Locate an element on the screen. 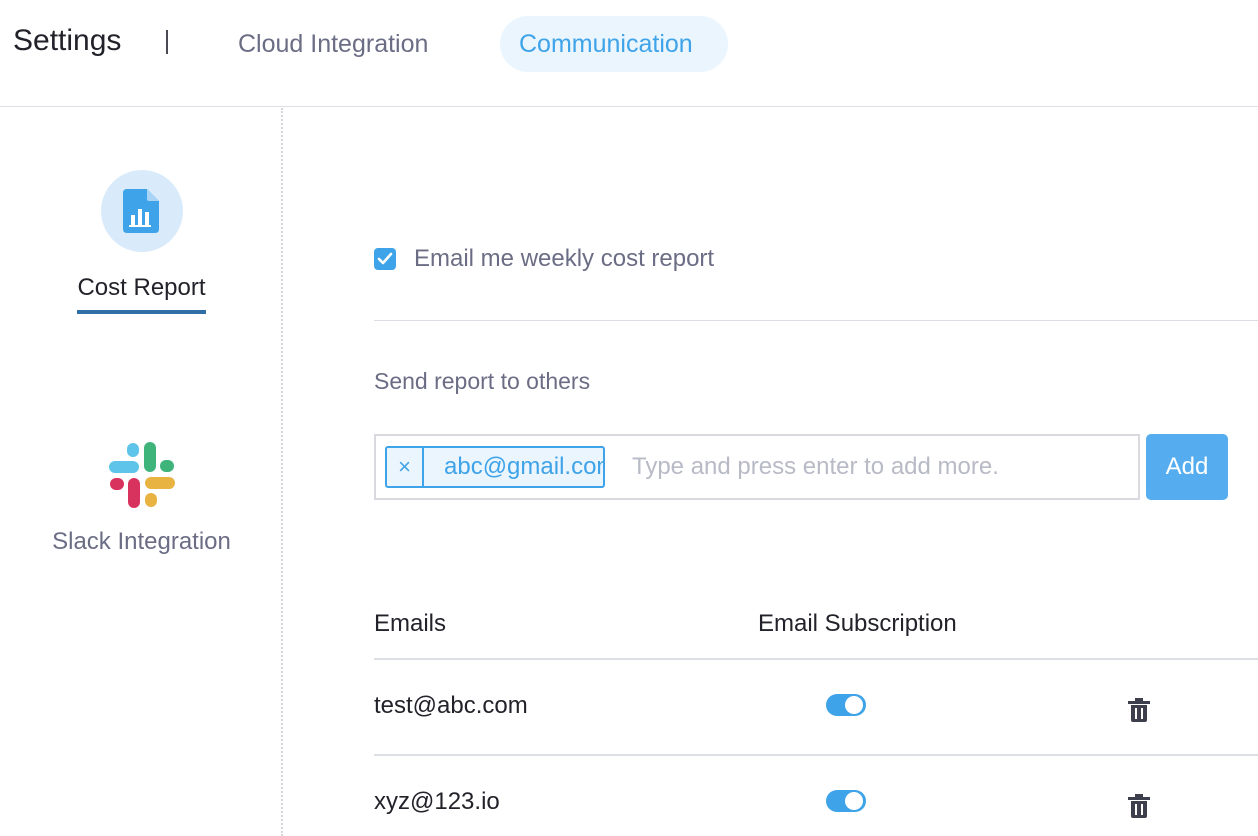 The width and height of the screenshot is (1258, 836). email-chip: × abc@gmail.com is located at coordinates (495, 467).